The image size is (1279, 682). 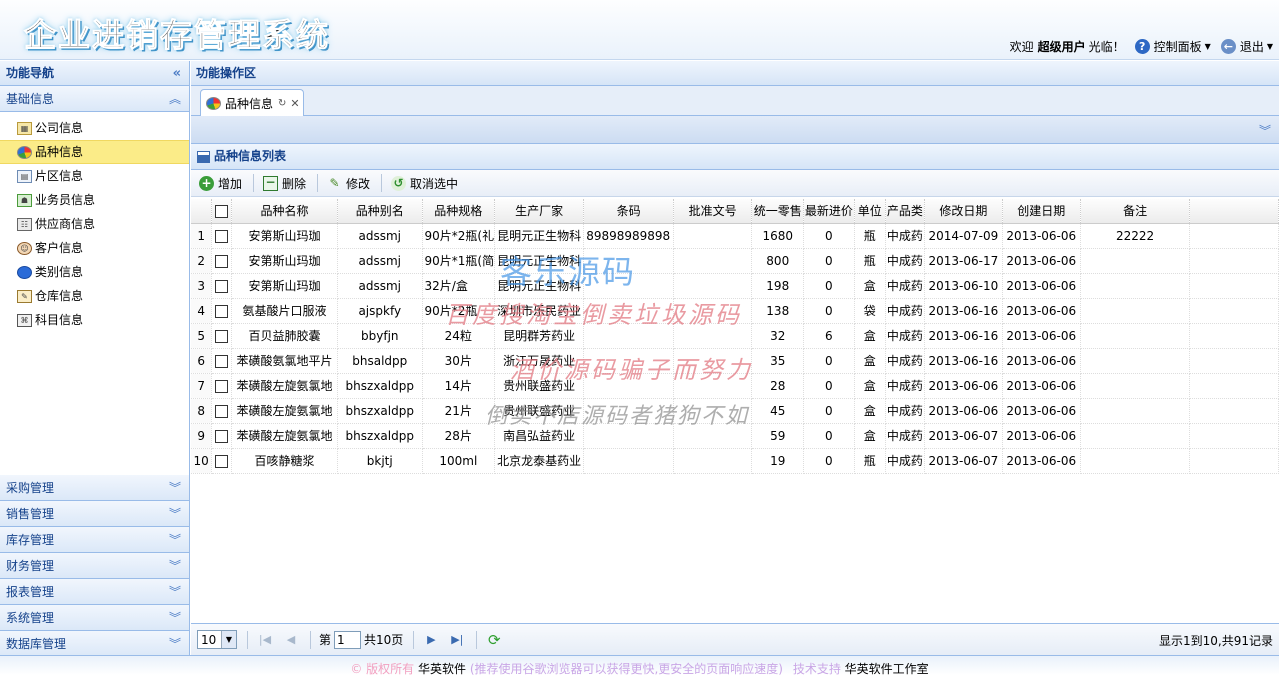 What do you see at coordinates (539, 461) in the screenshot?
I see `table-cell: 北京龙泰基药业` at bounding box center [539, 461].